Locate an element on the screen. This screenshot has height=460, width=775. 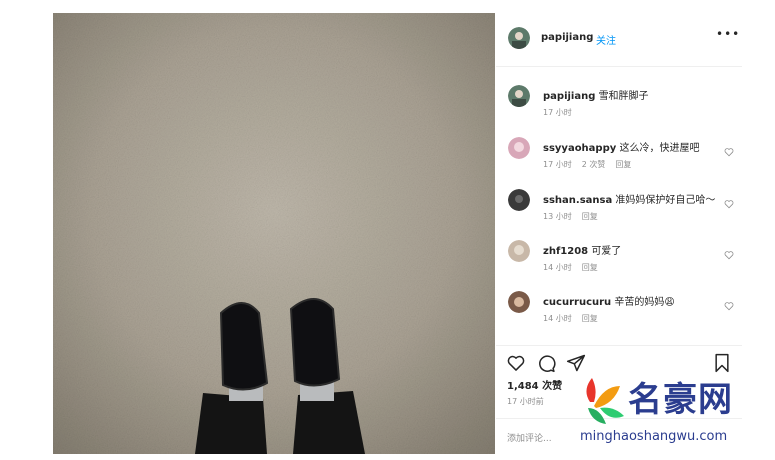
bookmark-icon is located at coordinates (722, 363).